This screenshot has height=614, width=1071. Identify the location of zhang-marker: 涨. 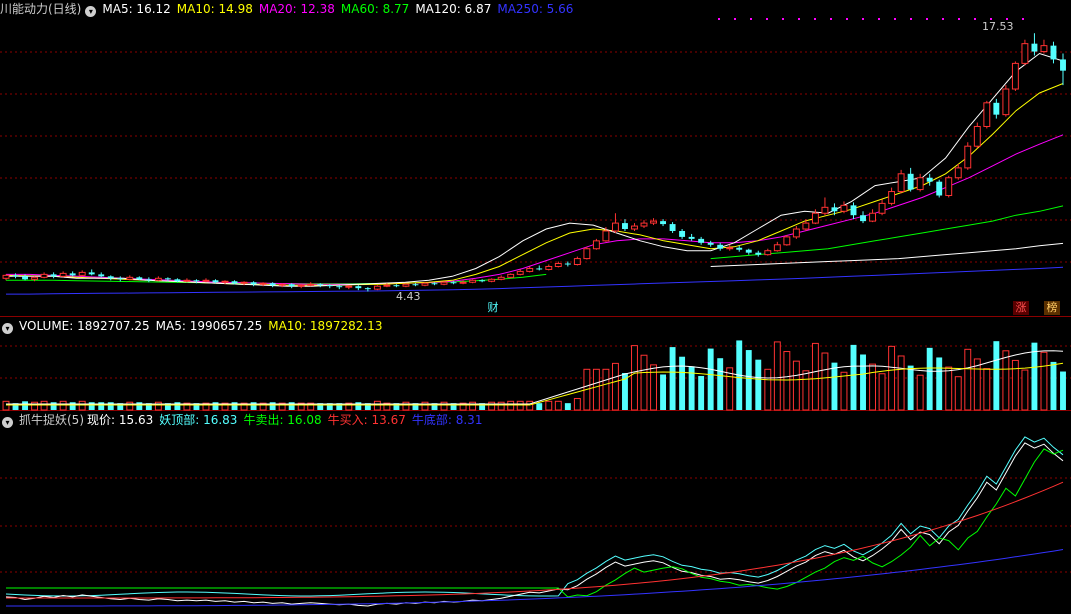
(1021, 308).